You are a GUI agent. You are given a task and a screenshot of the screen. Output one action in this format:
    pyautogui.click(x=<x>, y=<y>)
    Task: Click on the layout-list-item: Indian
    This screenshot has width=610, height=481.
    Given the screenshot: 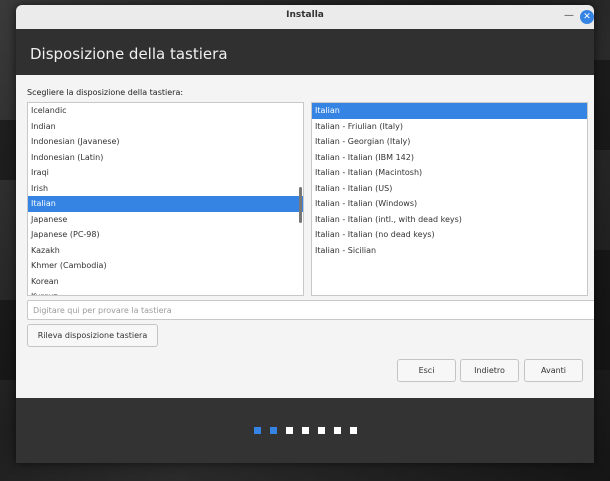 What is the action you would take?
    pyautogui.click(x=165, y=127)
    